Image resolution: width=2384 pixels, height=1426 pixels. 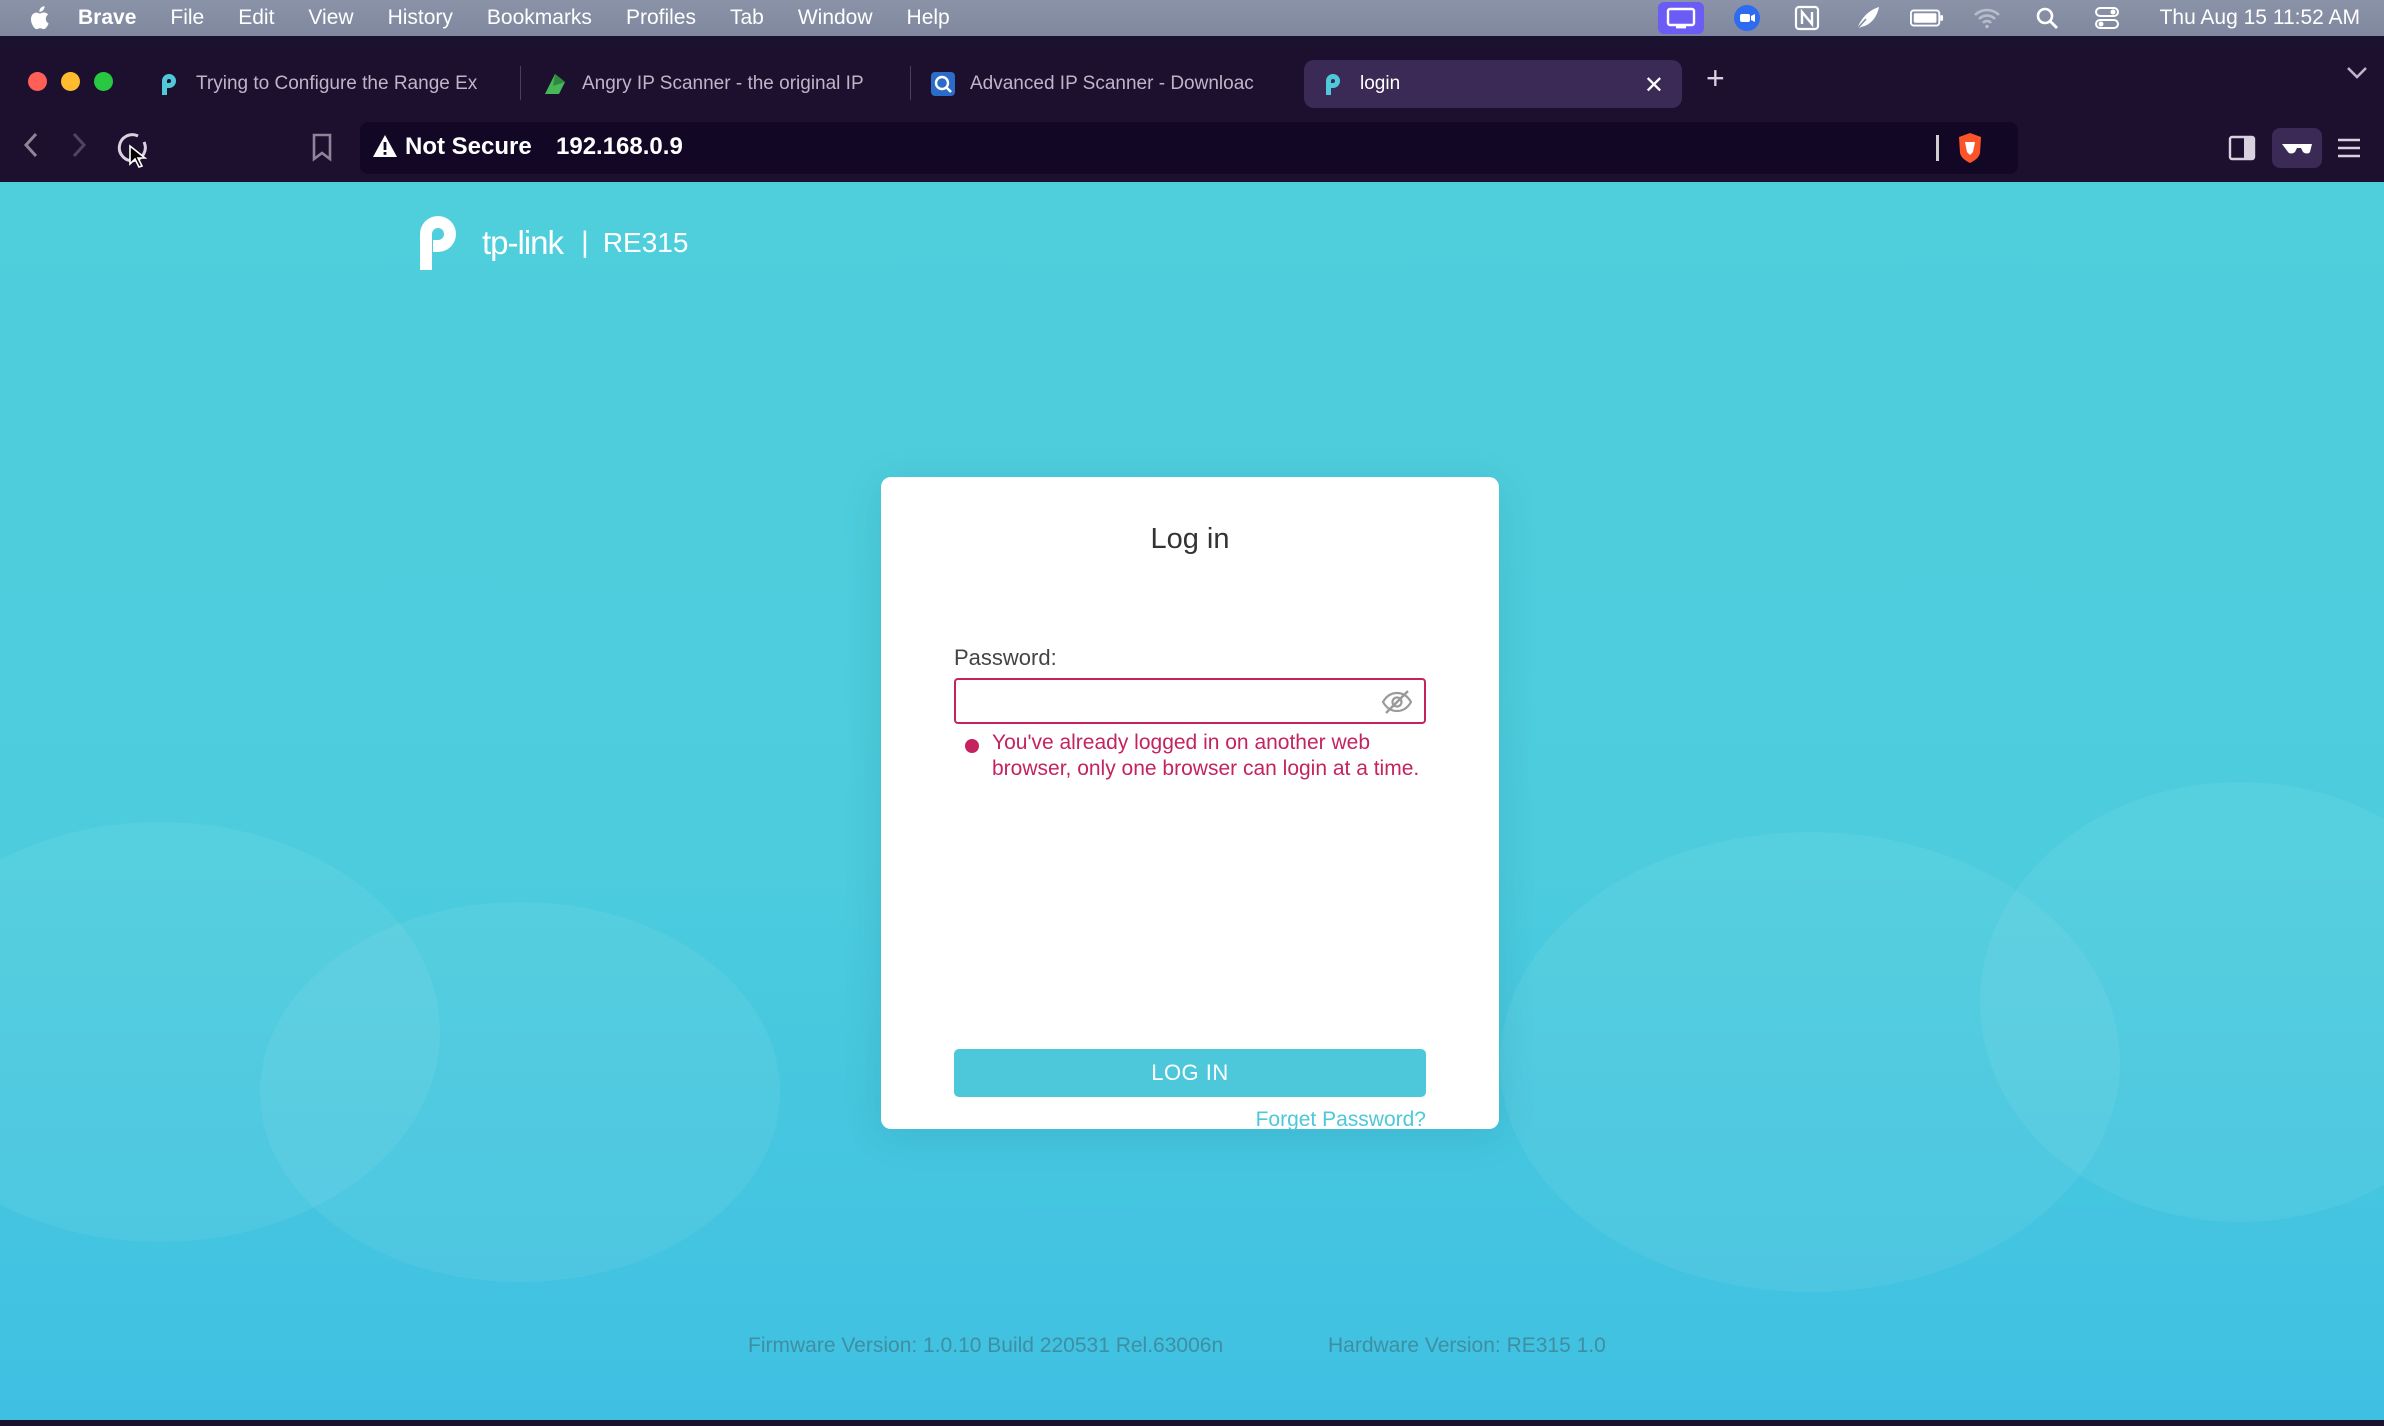 What do you see at coordinates (438, 243) in the screenshot?
I see `tp-link-logo-icon` at bounding box center [438, 243].